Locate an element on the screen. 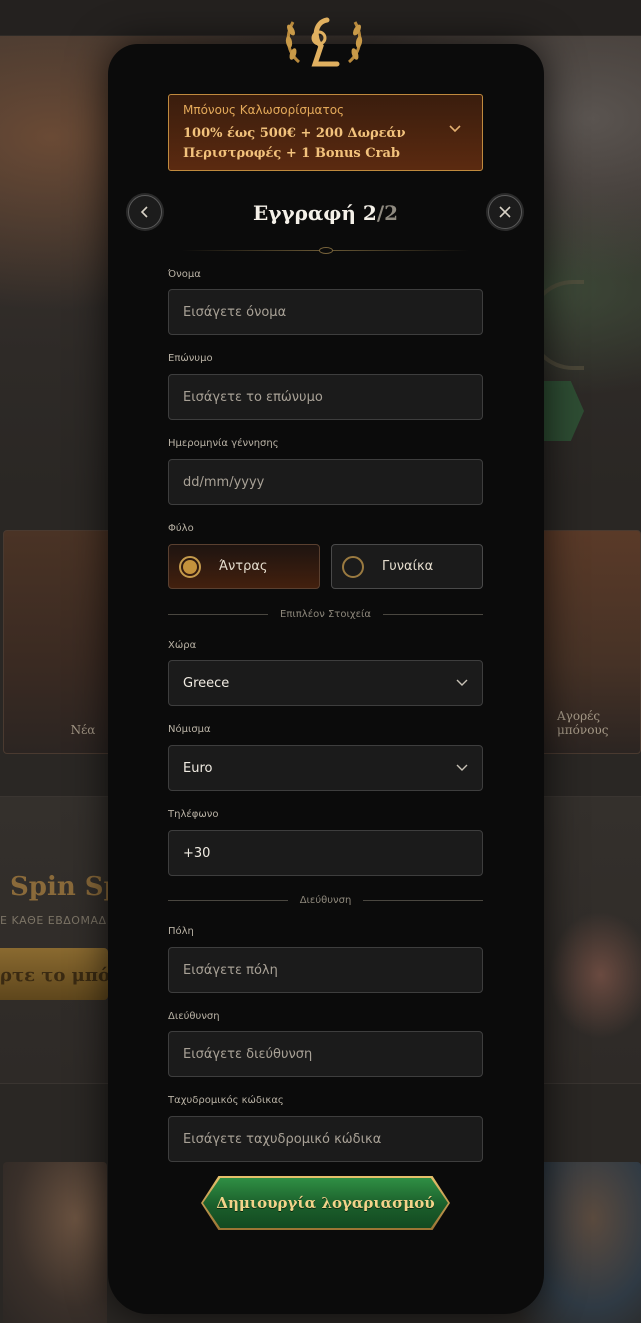 The width and height of the screenshot is (641, 1323). extra-details-divider: Επιπλέον Στοιχεία is located at coordinates (326, 614).